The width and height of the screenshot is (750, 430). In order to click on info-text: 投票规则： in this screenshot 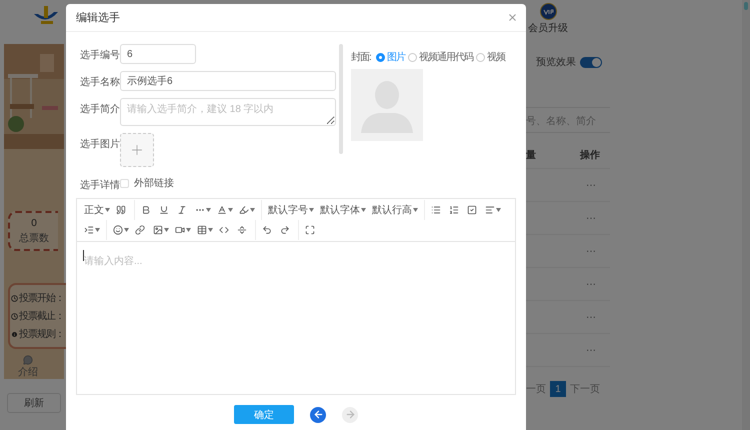, I will do `click(41, 334)`.